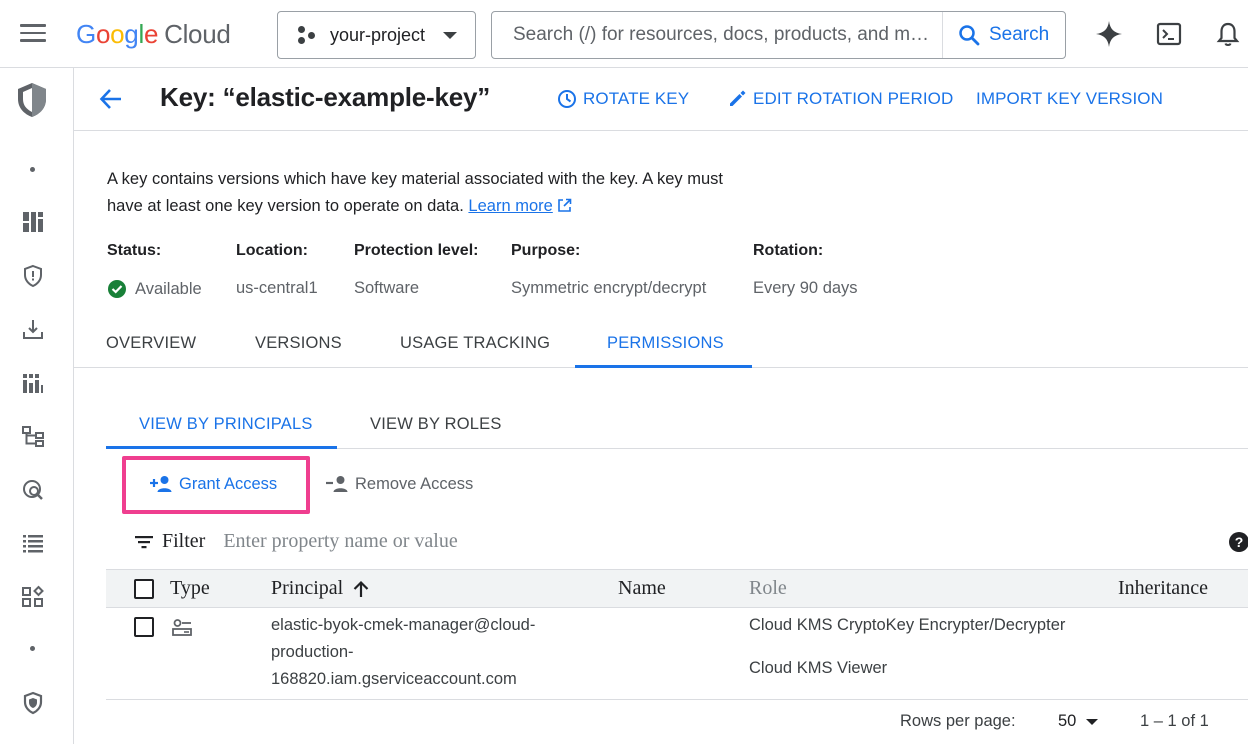  I want to click on search-bar: Search, so click(778, 35).